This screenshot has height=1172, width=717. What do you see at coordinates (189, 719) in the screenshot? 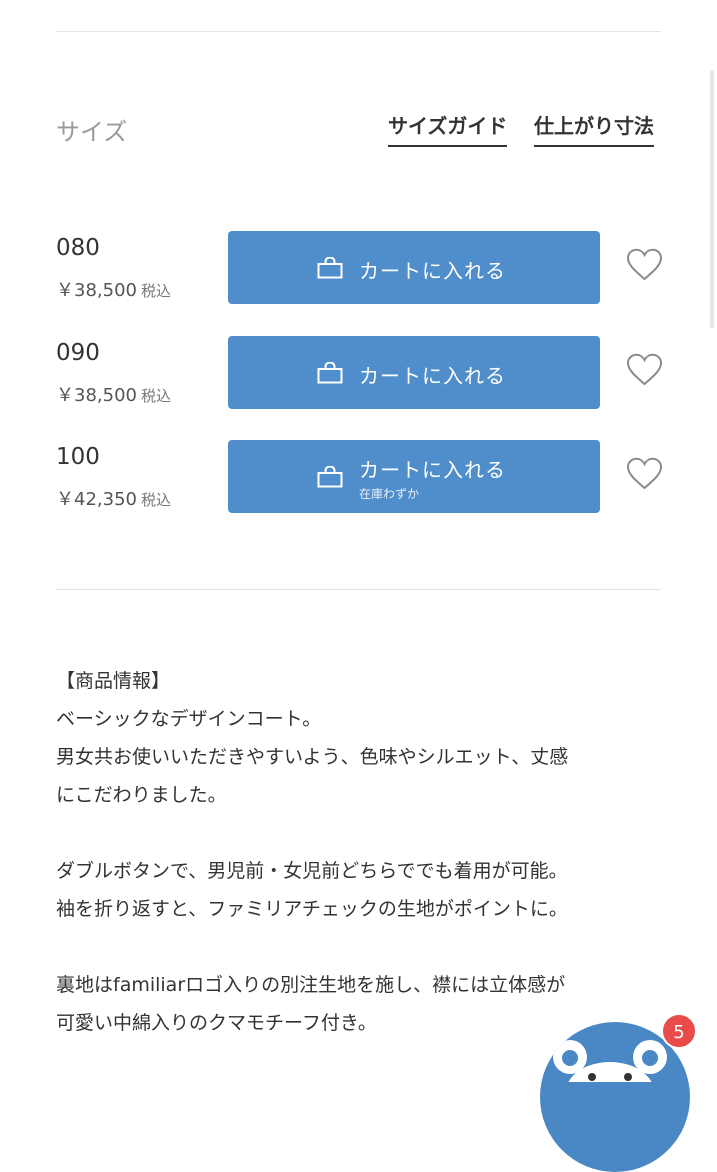
I see `description-line: ベーシックなデザインコート。` at bounding box center [189, 719].